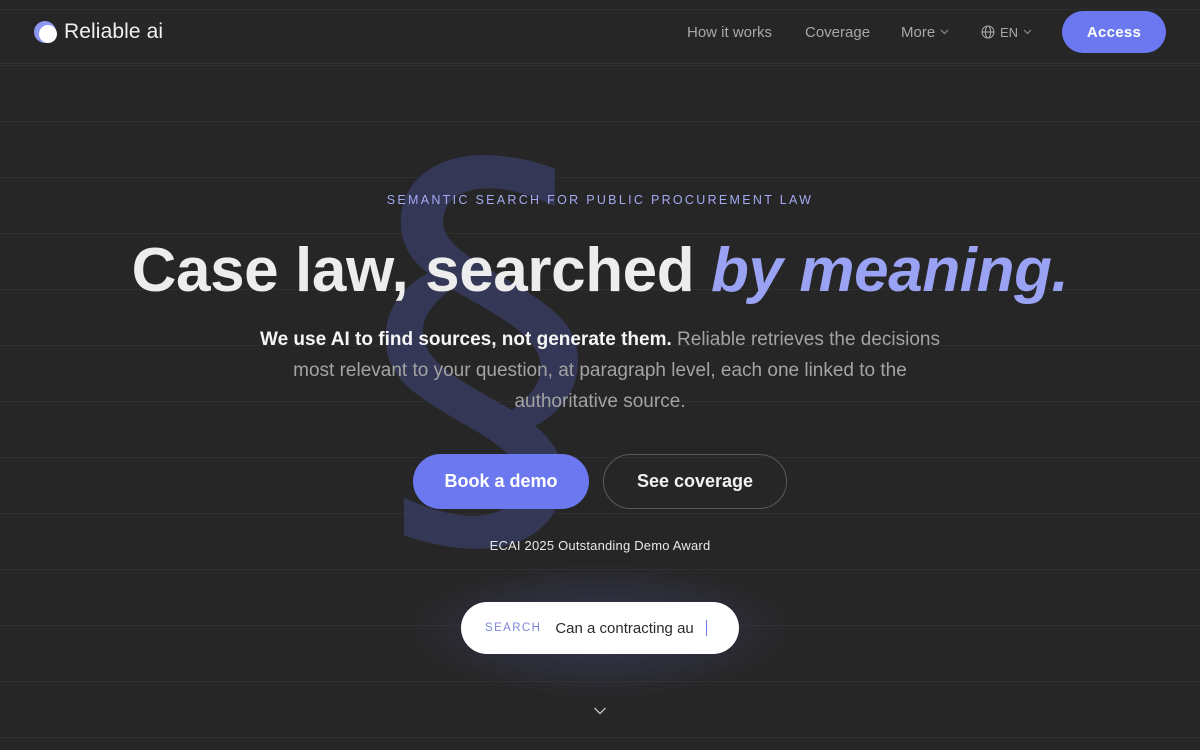  Describe the element at coordinates (600, 711) in the screenshot. I see `chevron-down-icon` at that location.